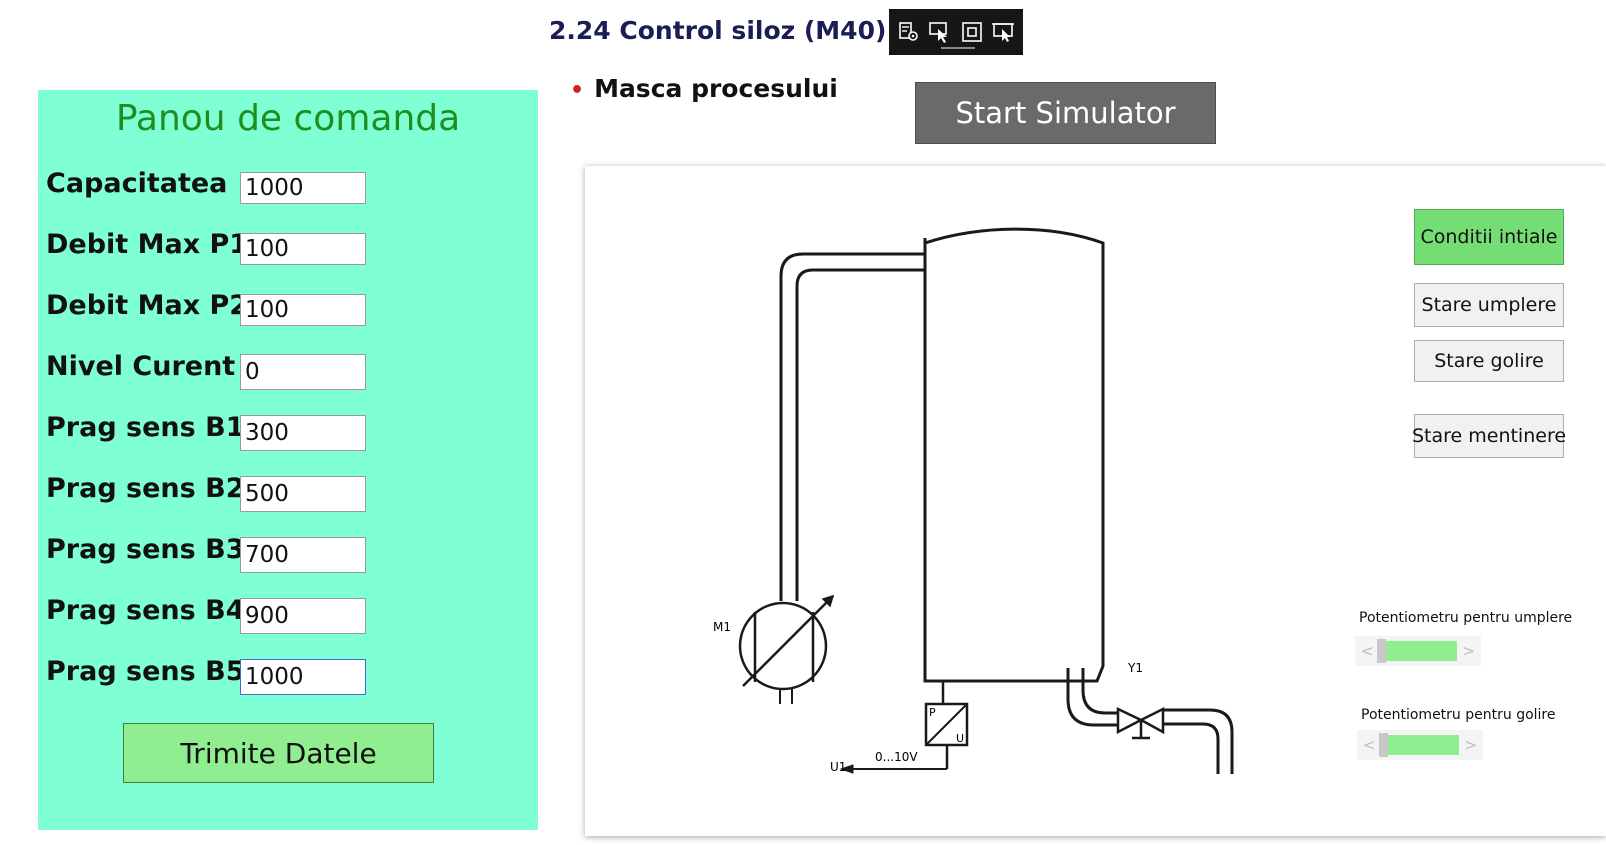  I want to click on page-title: 2.24 Control siloz (M40), so click(718, 30).